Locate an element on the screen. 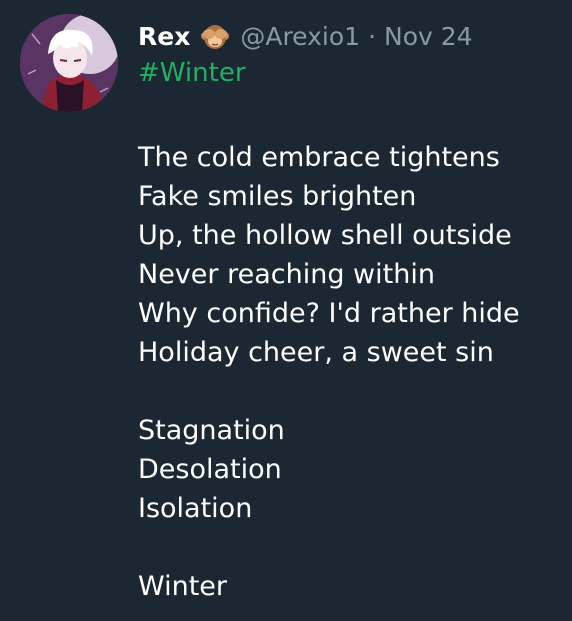  poem-line: Never reaching within is located at coordinates (286, 274).